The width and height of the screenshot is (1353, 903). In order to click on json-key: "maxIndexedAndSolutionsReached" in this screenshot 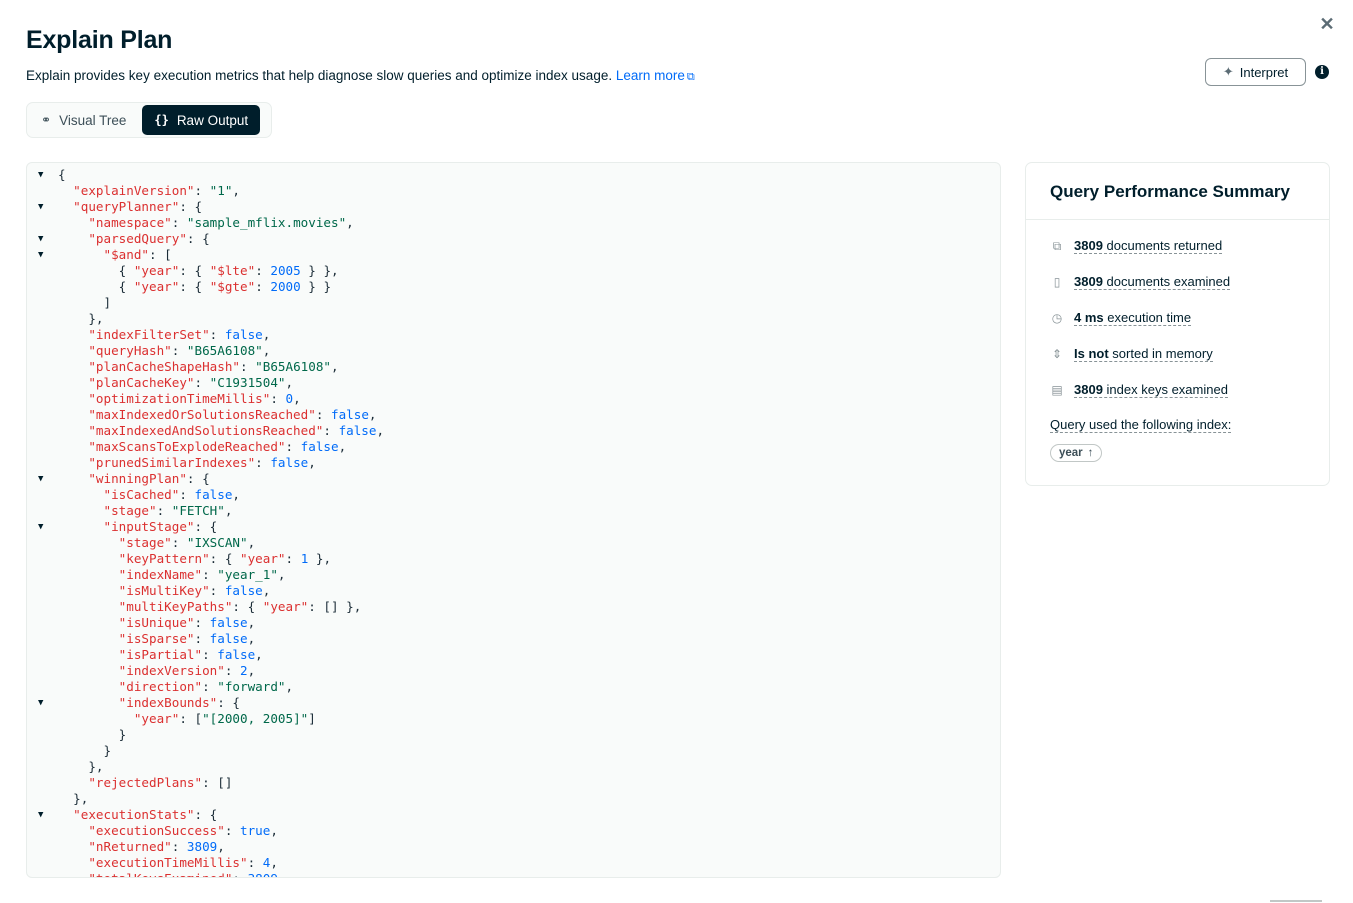, I will do `click(206, 430)`.